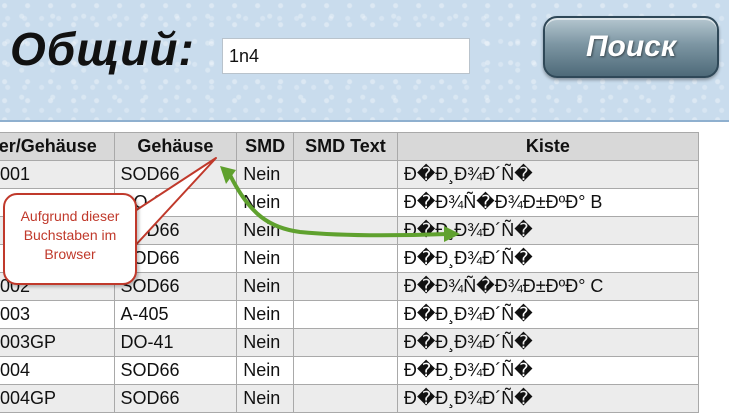  What do you see at coordinates (175, 342) in the screenshot?
I see `cell-gehaeuse: DO-41` at bounding box center [175, 342].